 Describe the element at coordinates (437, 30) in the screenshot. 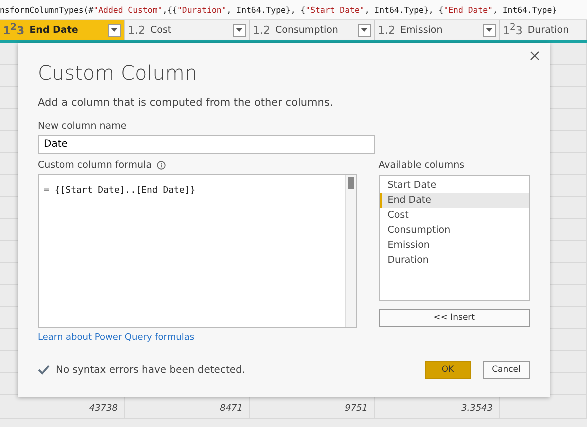

I see `column-header: 1.2 Emission` at that location.